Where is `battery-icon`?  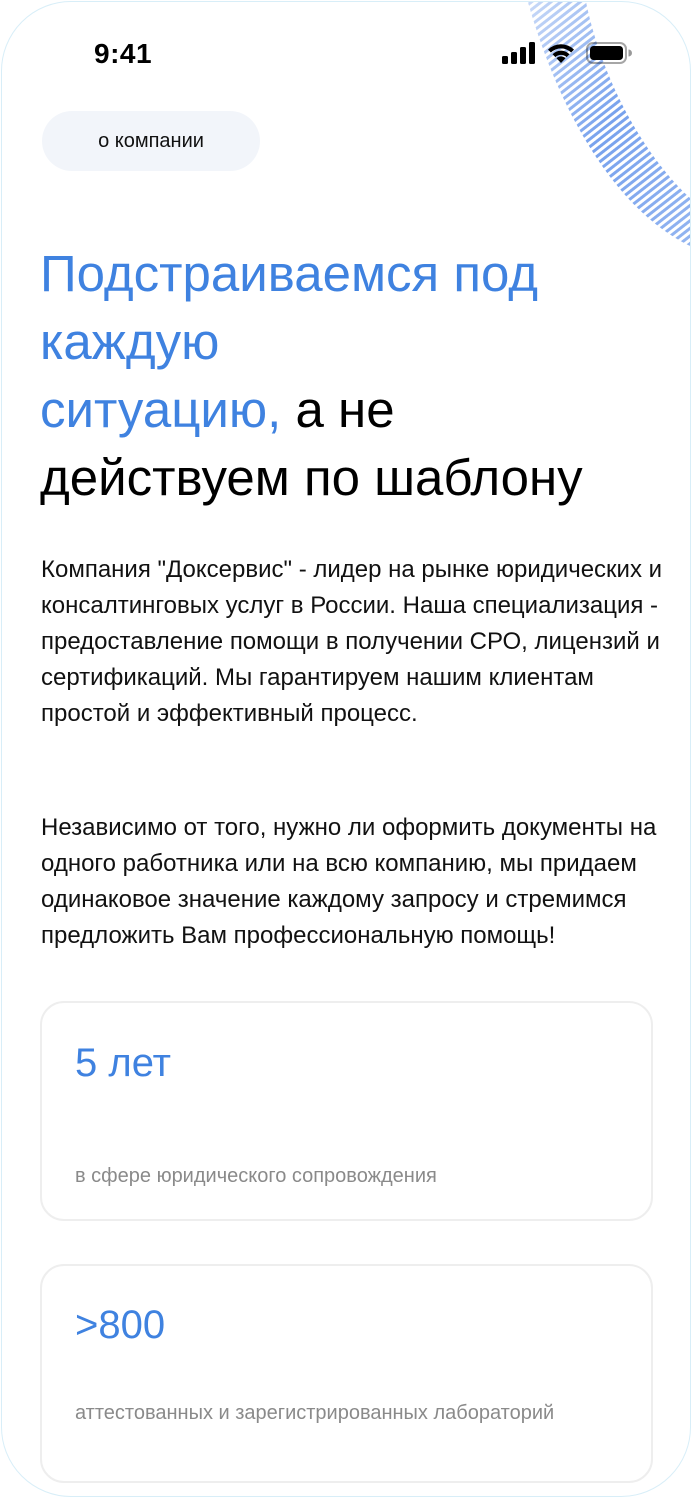
battery-icon is located at coordinates (609, 53).